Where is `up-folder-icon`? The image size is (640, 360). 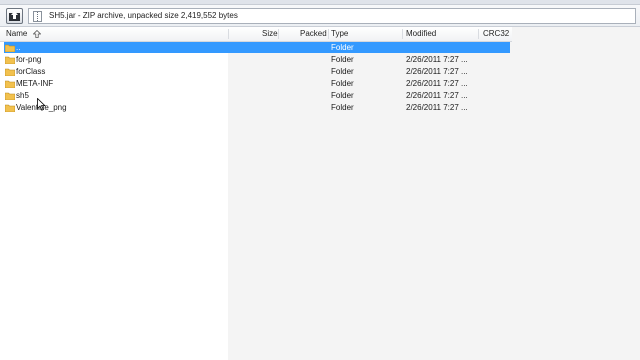
up-folder-icon is located at coordinates (14, 16).